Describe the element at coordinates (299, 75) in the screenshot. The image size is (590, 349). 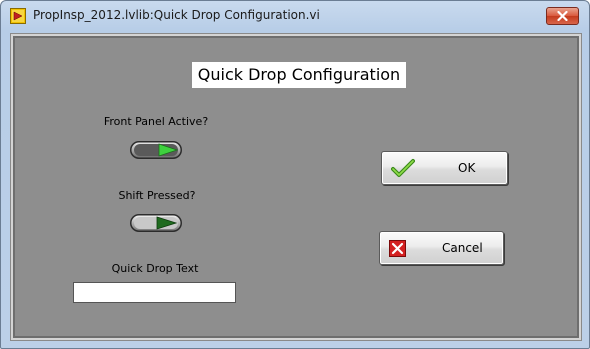
I see `panel-heading: Quick Drop Configuration` at that location.